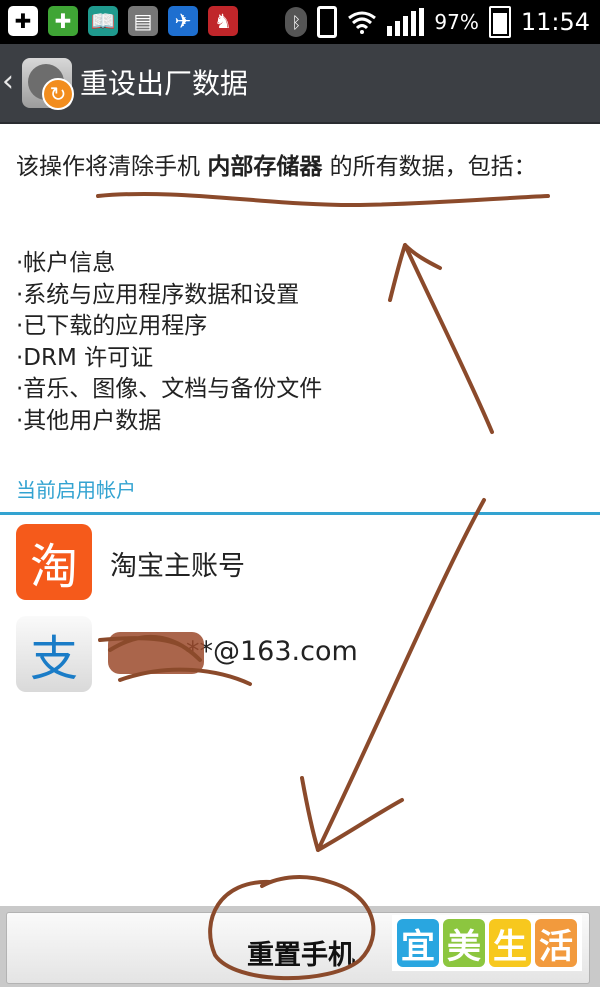 Image resolution: width=600 pixels, height=987 pixels. I want to click on bird-app-icon: ✈, so click(183, 21).